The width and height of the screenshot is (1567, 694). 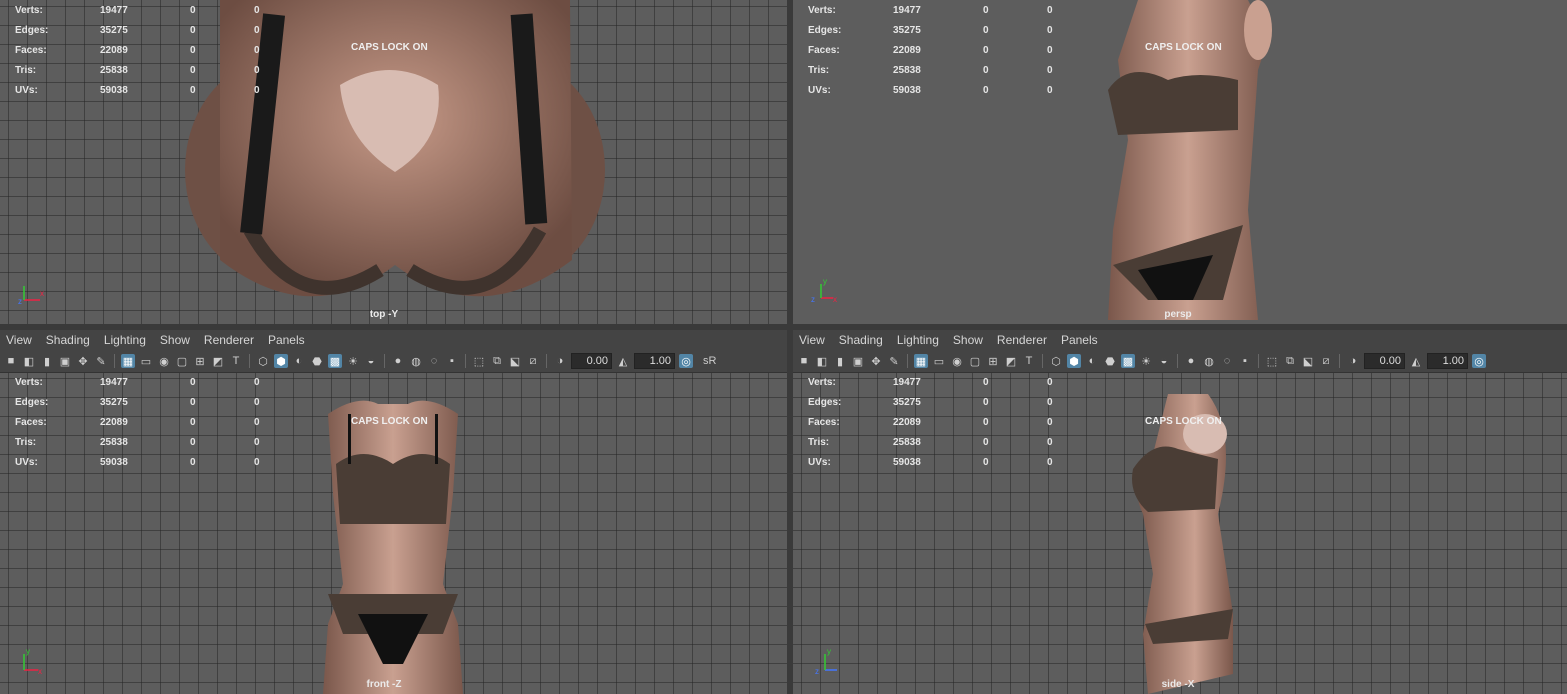 What do you see at coordinates (1182, 544) in the screenshot?
I see `model-side-view` at bounding box center [1182, 544].